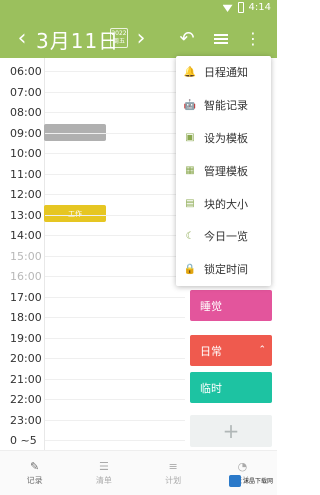 The width and height of the screenshot is (320, 495). I want to click on menu-item-label: 设为模板, so click(226, 138).